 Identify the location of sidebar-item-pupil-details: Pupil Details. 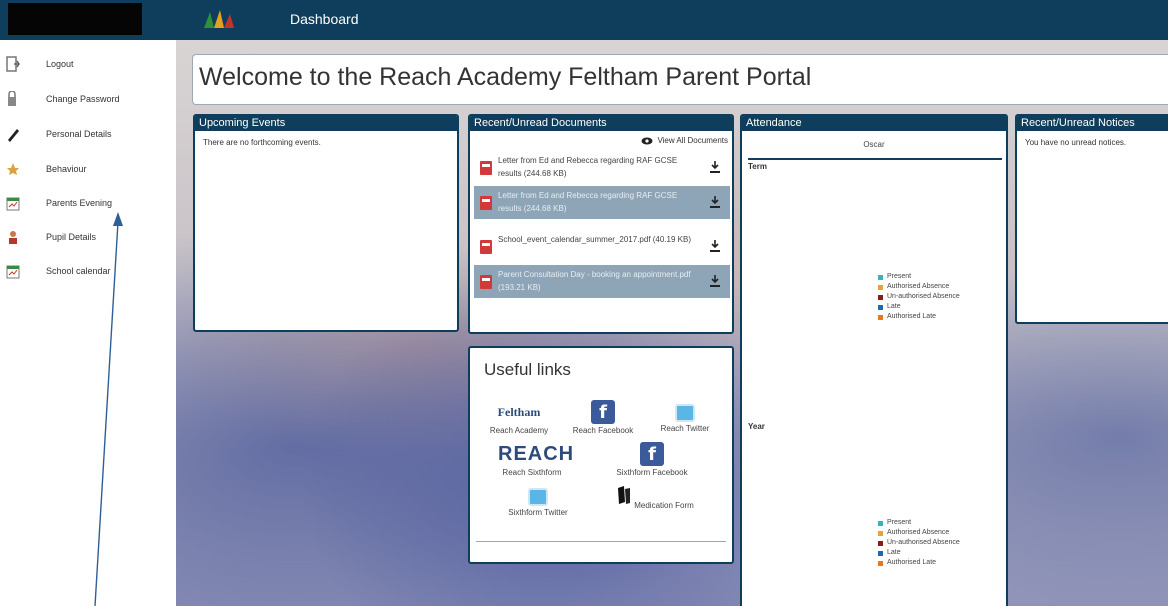
(85, 238).